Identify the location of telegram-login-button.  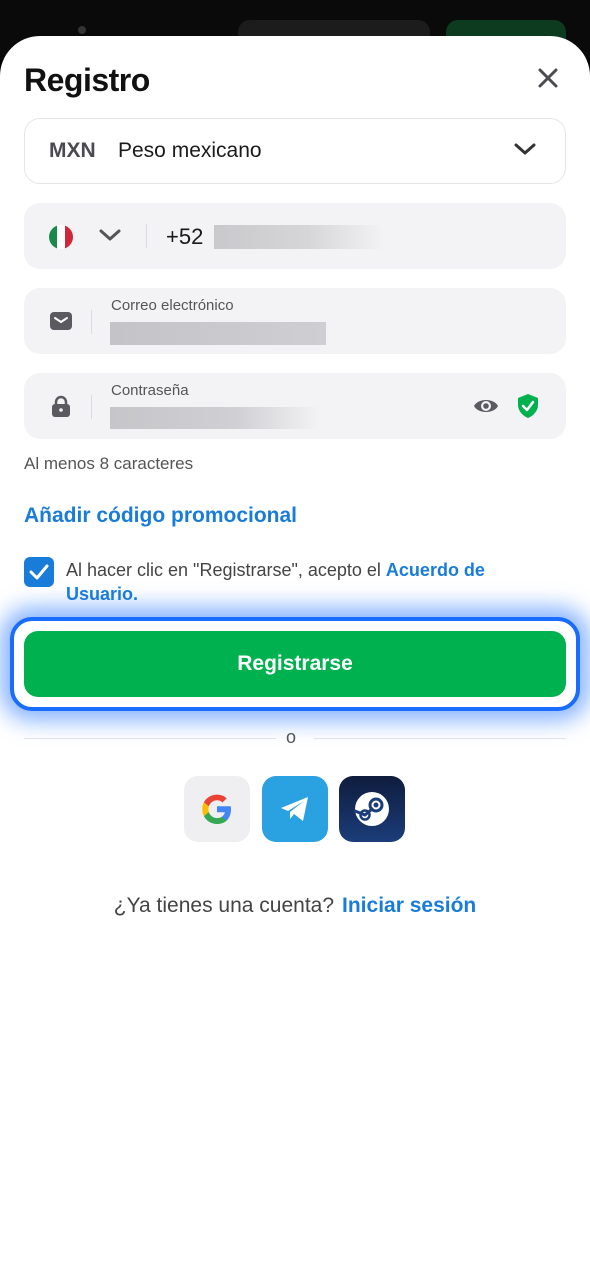
(295, 809).